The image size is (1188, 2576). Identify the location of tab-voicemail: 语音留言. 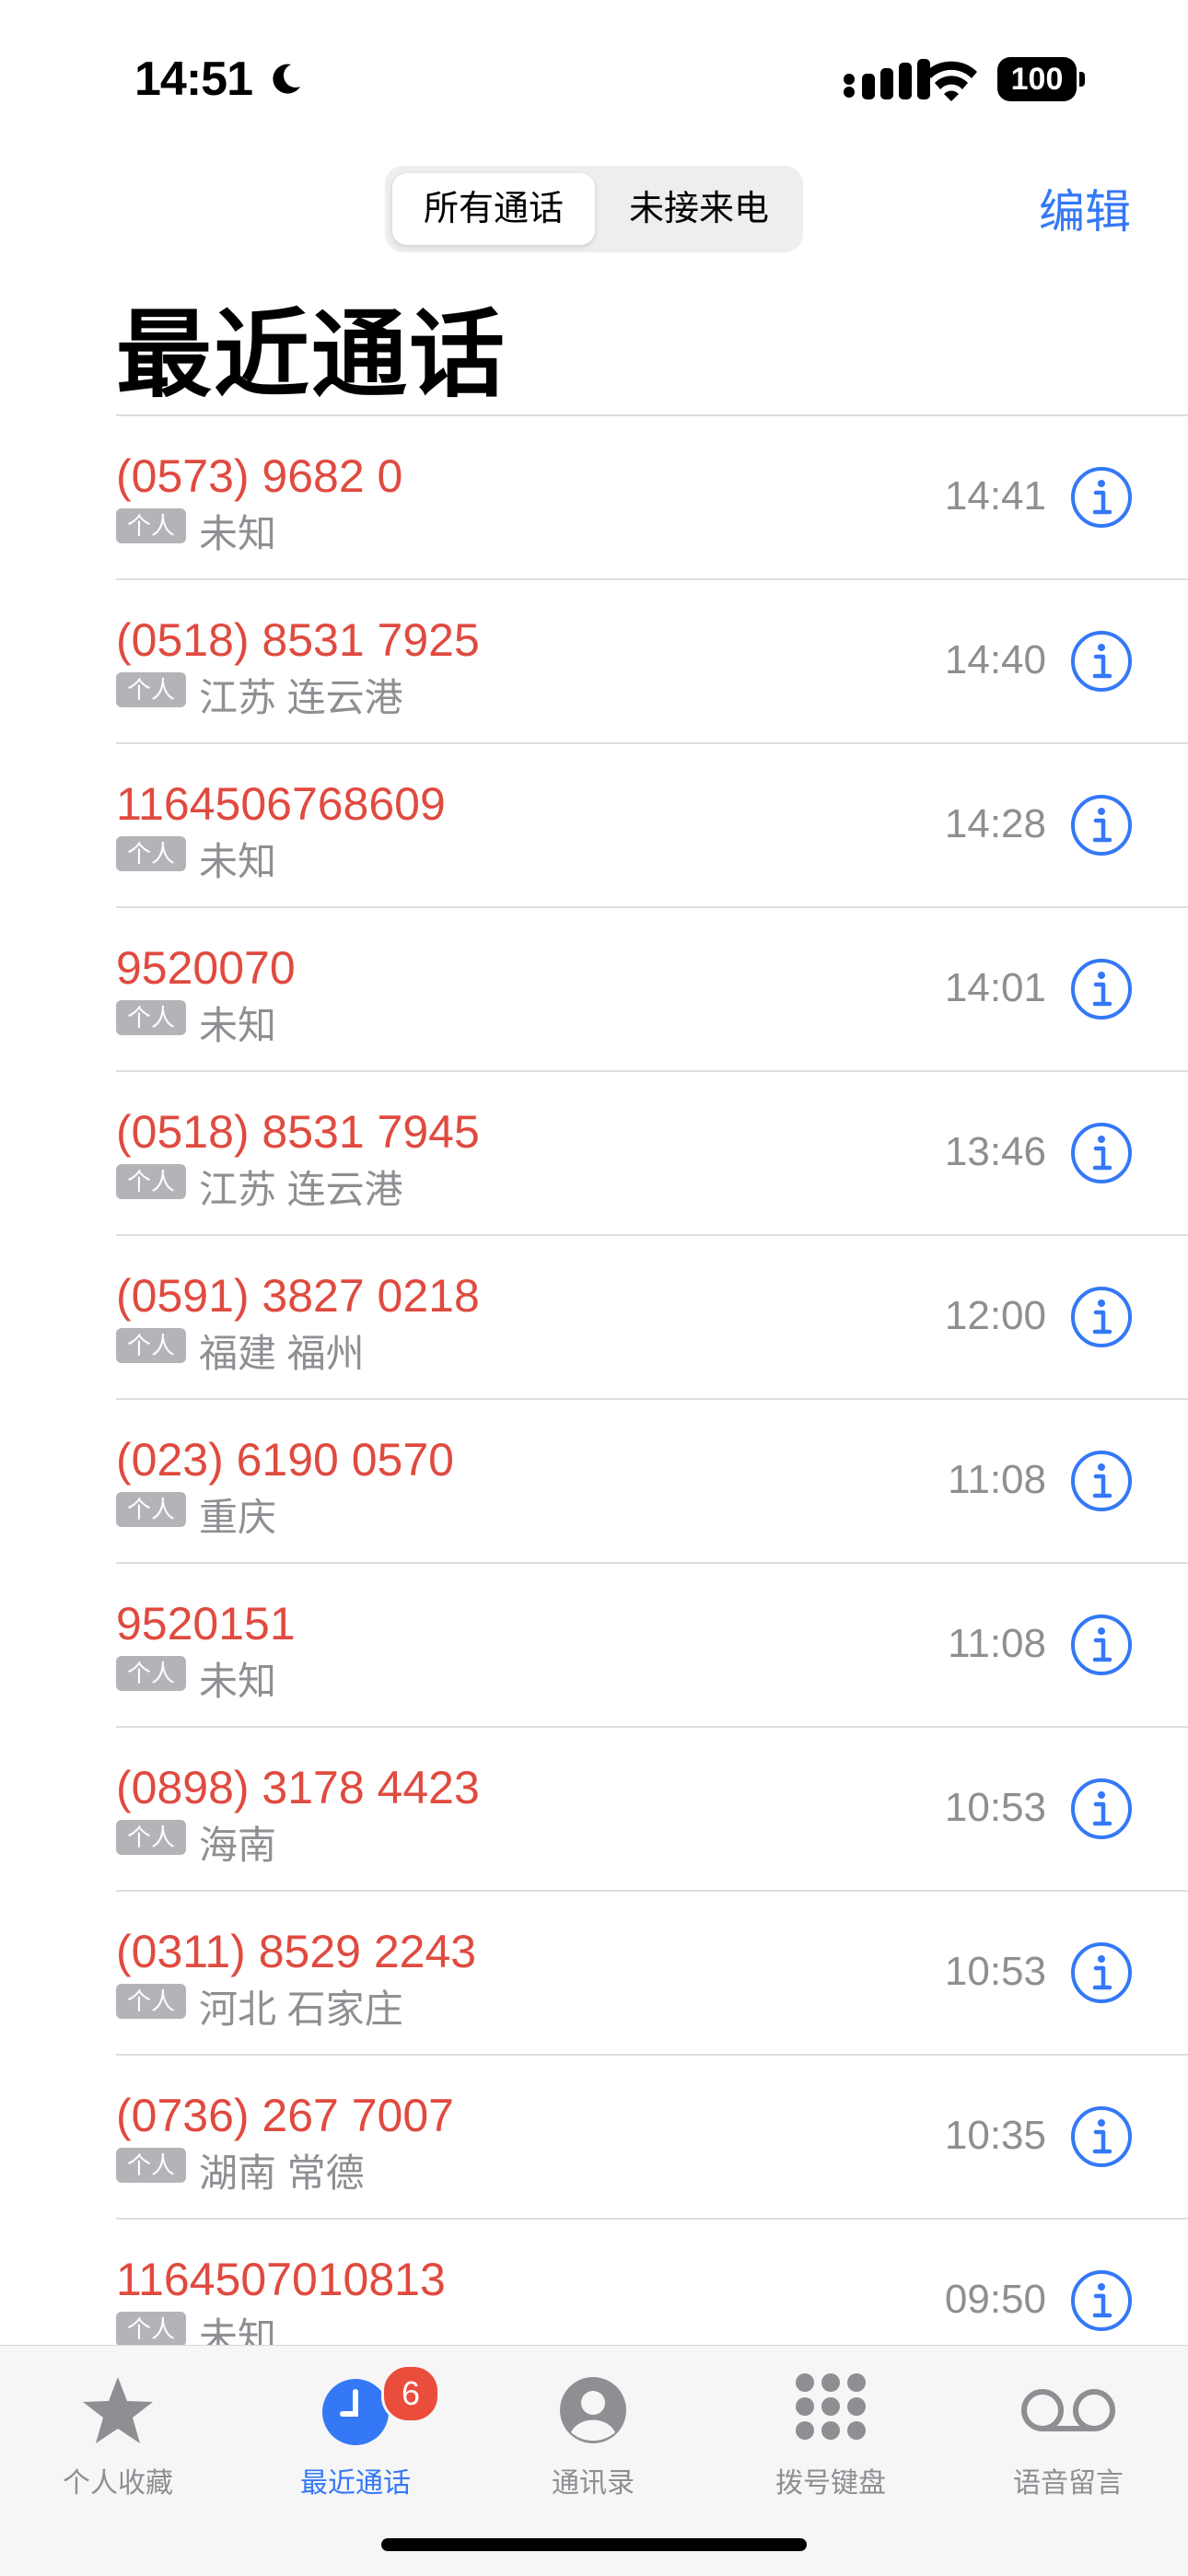
(1068, 2433).